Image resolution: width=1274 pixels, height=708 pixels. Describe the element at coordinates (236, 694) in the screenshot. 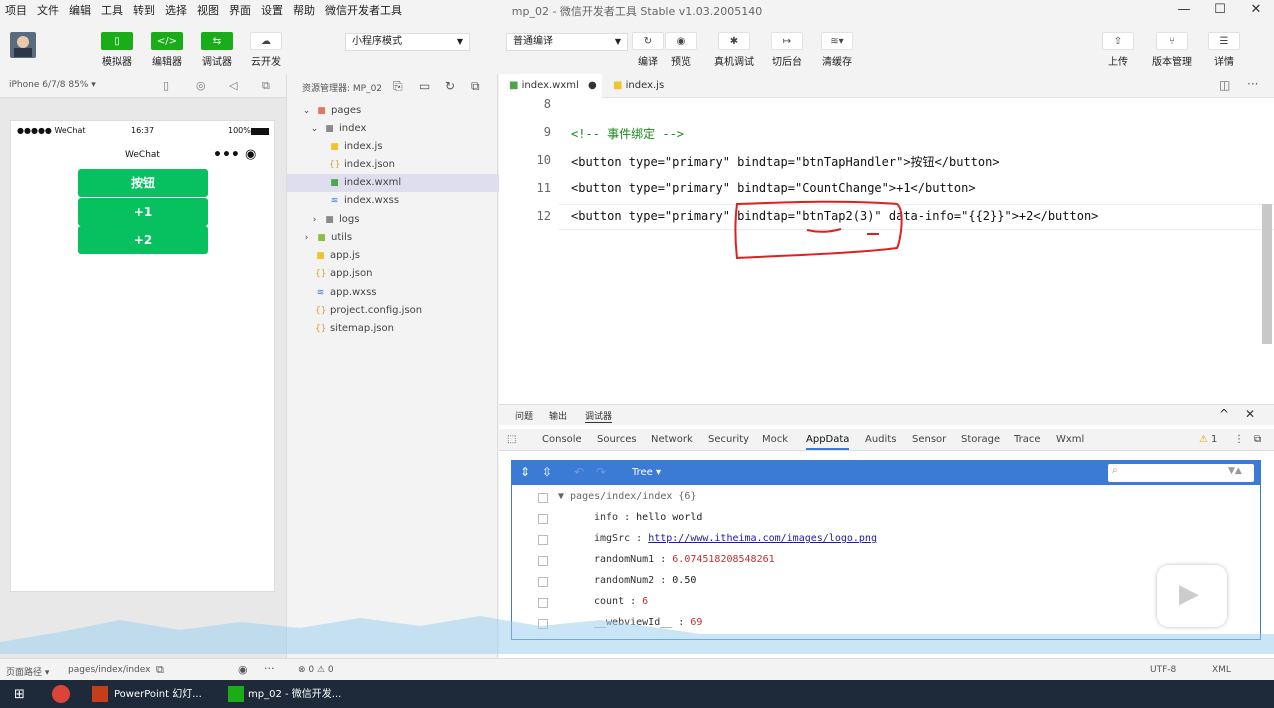

I see `wechat-devtools-icon` at that location.